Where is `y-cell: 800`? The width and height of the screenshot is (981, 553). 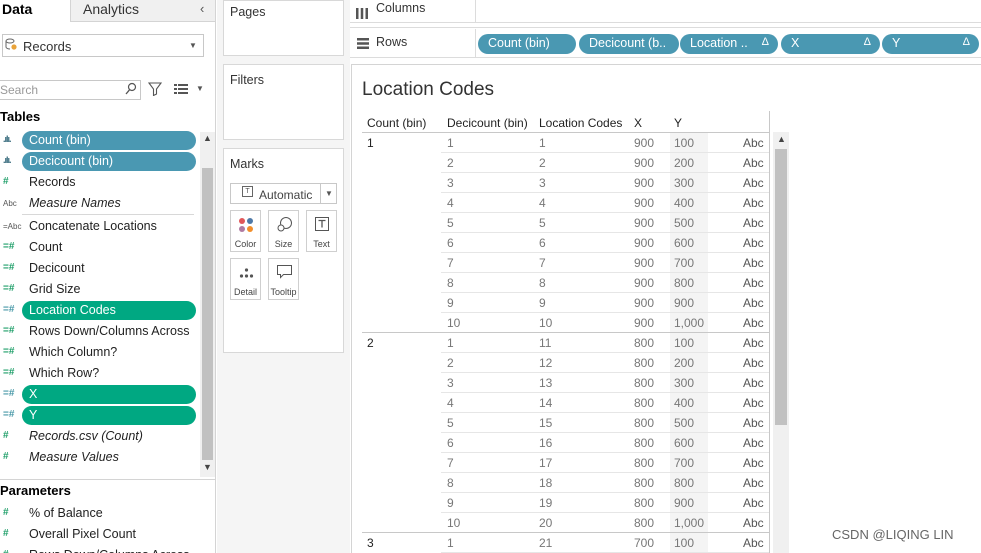 y-cell: 800 is located at coordinates (684, 283).